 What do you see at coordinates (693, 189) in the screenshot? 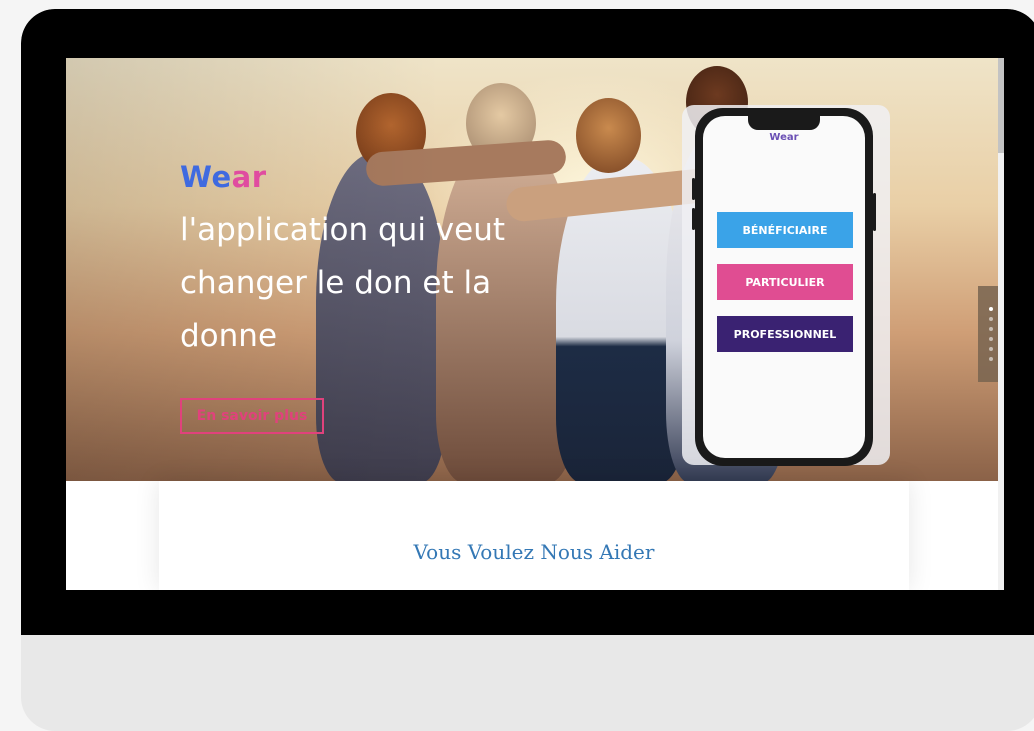
I see `phone-volume-up` at bounding box center [693, 189].